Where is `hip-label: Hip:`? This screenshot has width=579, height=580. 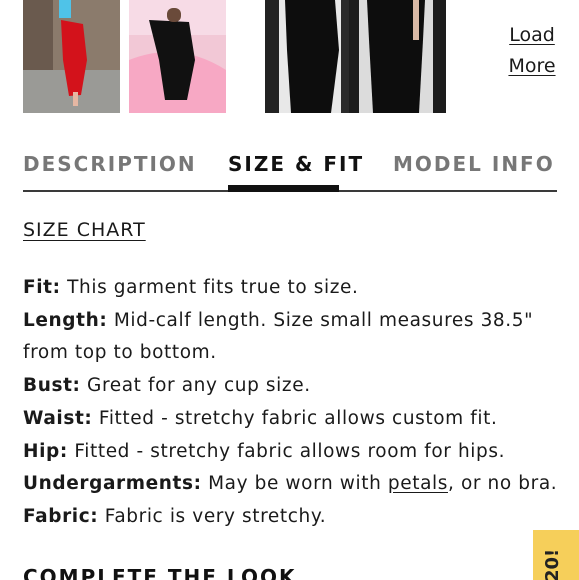 hip-label: Hip: is located at coordinates (45, 451).